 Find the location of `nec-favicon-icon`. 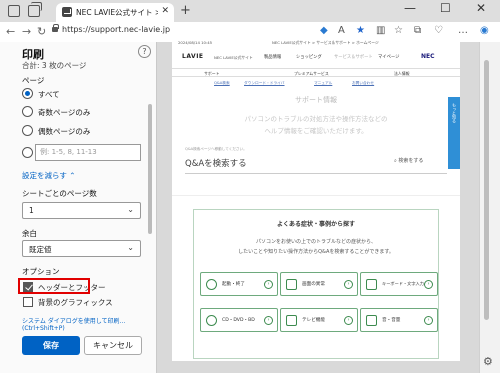

nec-favicon-icon is located at coordinates (67, 12).